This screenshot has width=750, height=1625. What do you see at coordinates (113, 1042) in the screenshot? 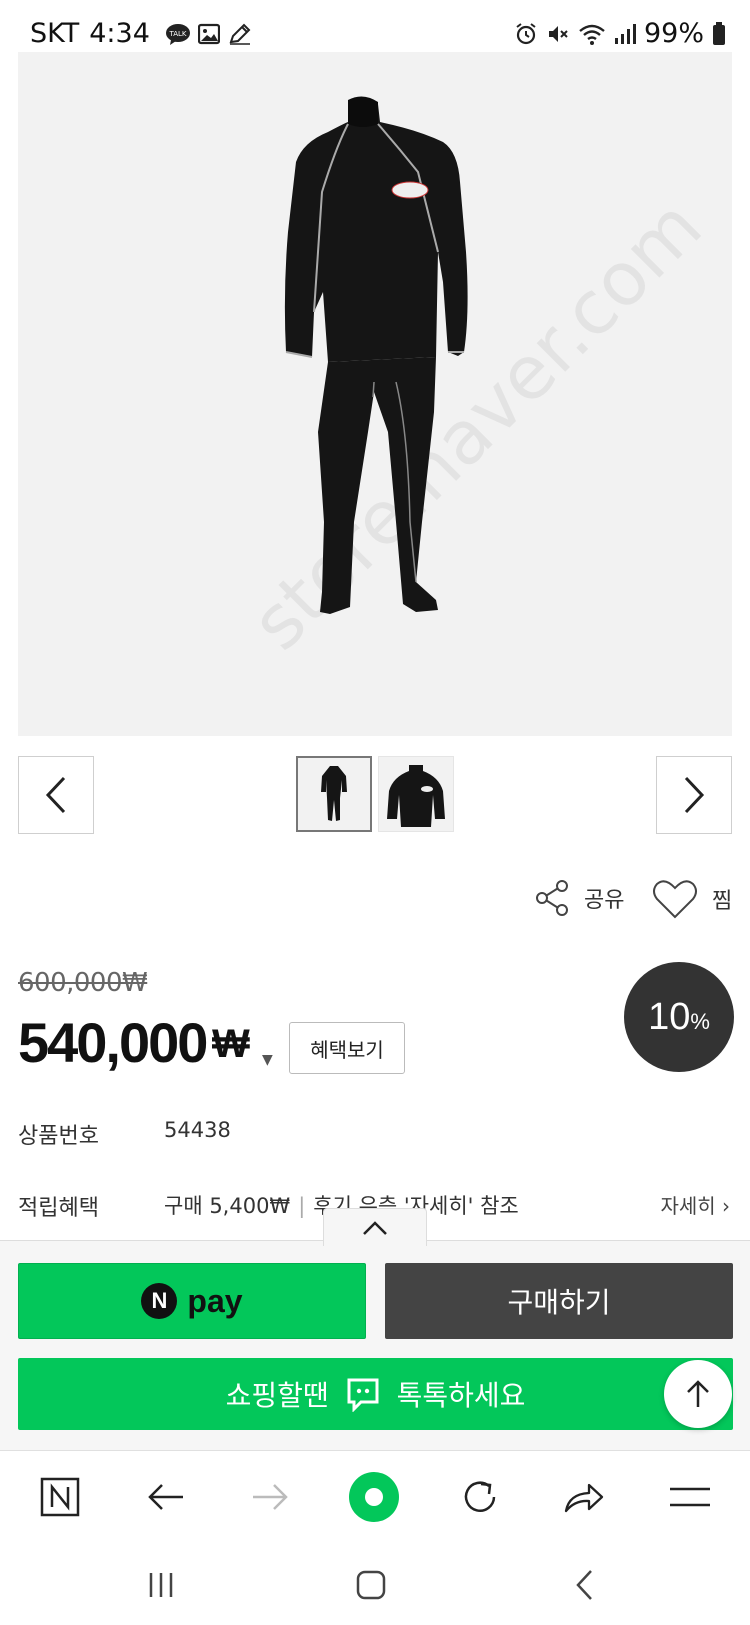
I see `sale-price: 540,000` at bounding box center [113, 1042].